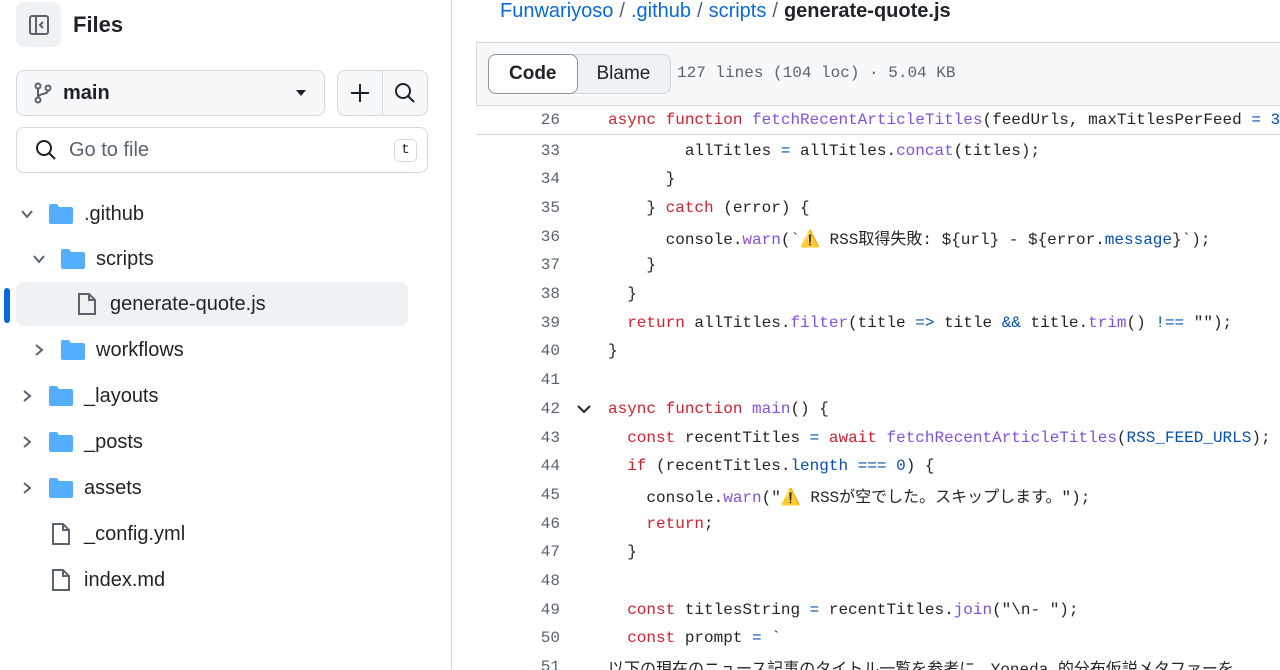 The image size is (1280, 670). What do you see at coordinates (125, 258) in the screenshot?
I see `tree-item-label: scripts` at bounding box center [125, 258].